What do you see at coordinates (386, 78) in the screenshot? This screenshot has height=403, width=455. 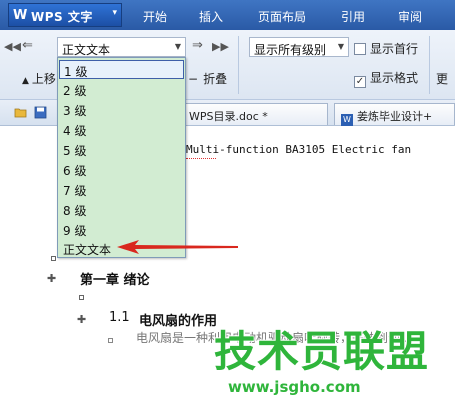 I see `show-format-checkbox: ✓ 显示格式` at bounding box center [386, 78].